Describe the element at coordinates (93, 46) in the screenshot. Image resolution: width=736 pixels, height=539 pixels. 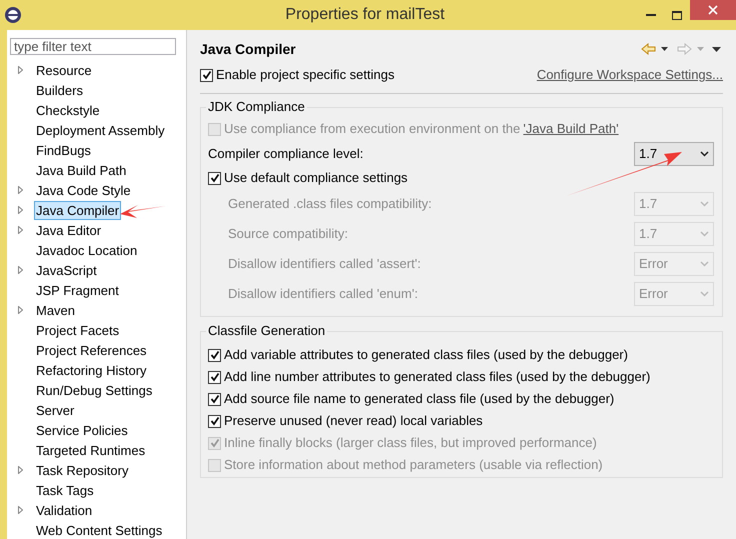
I see `filter-field: type filter text` at that location.